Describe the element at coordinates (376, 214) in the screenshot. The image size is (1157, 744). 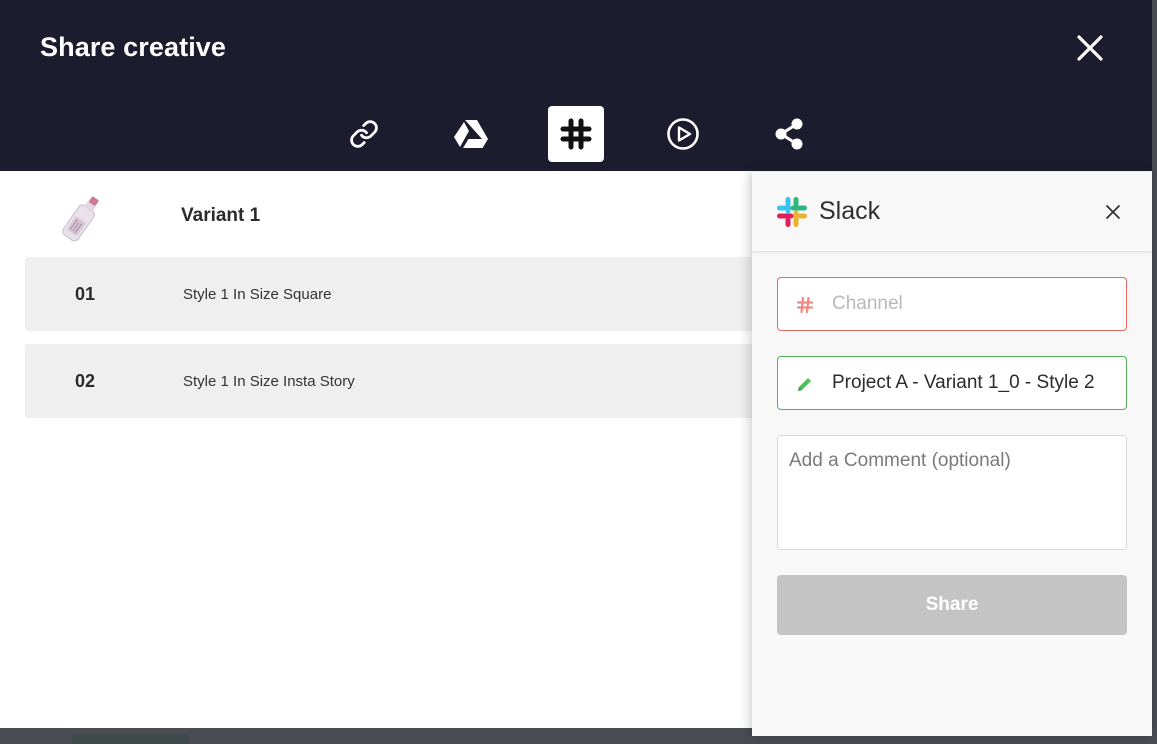
I see `variant-header: Variant 1` at that location.